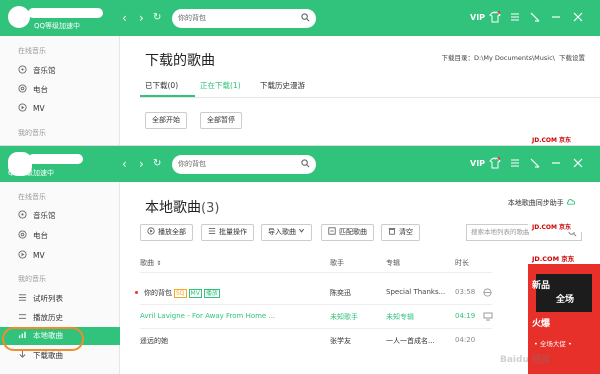 This screenshot has height=374, width=600. I want to click on import-songs-button: 导入歌曲, so click(287, 232).